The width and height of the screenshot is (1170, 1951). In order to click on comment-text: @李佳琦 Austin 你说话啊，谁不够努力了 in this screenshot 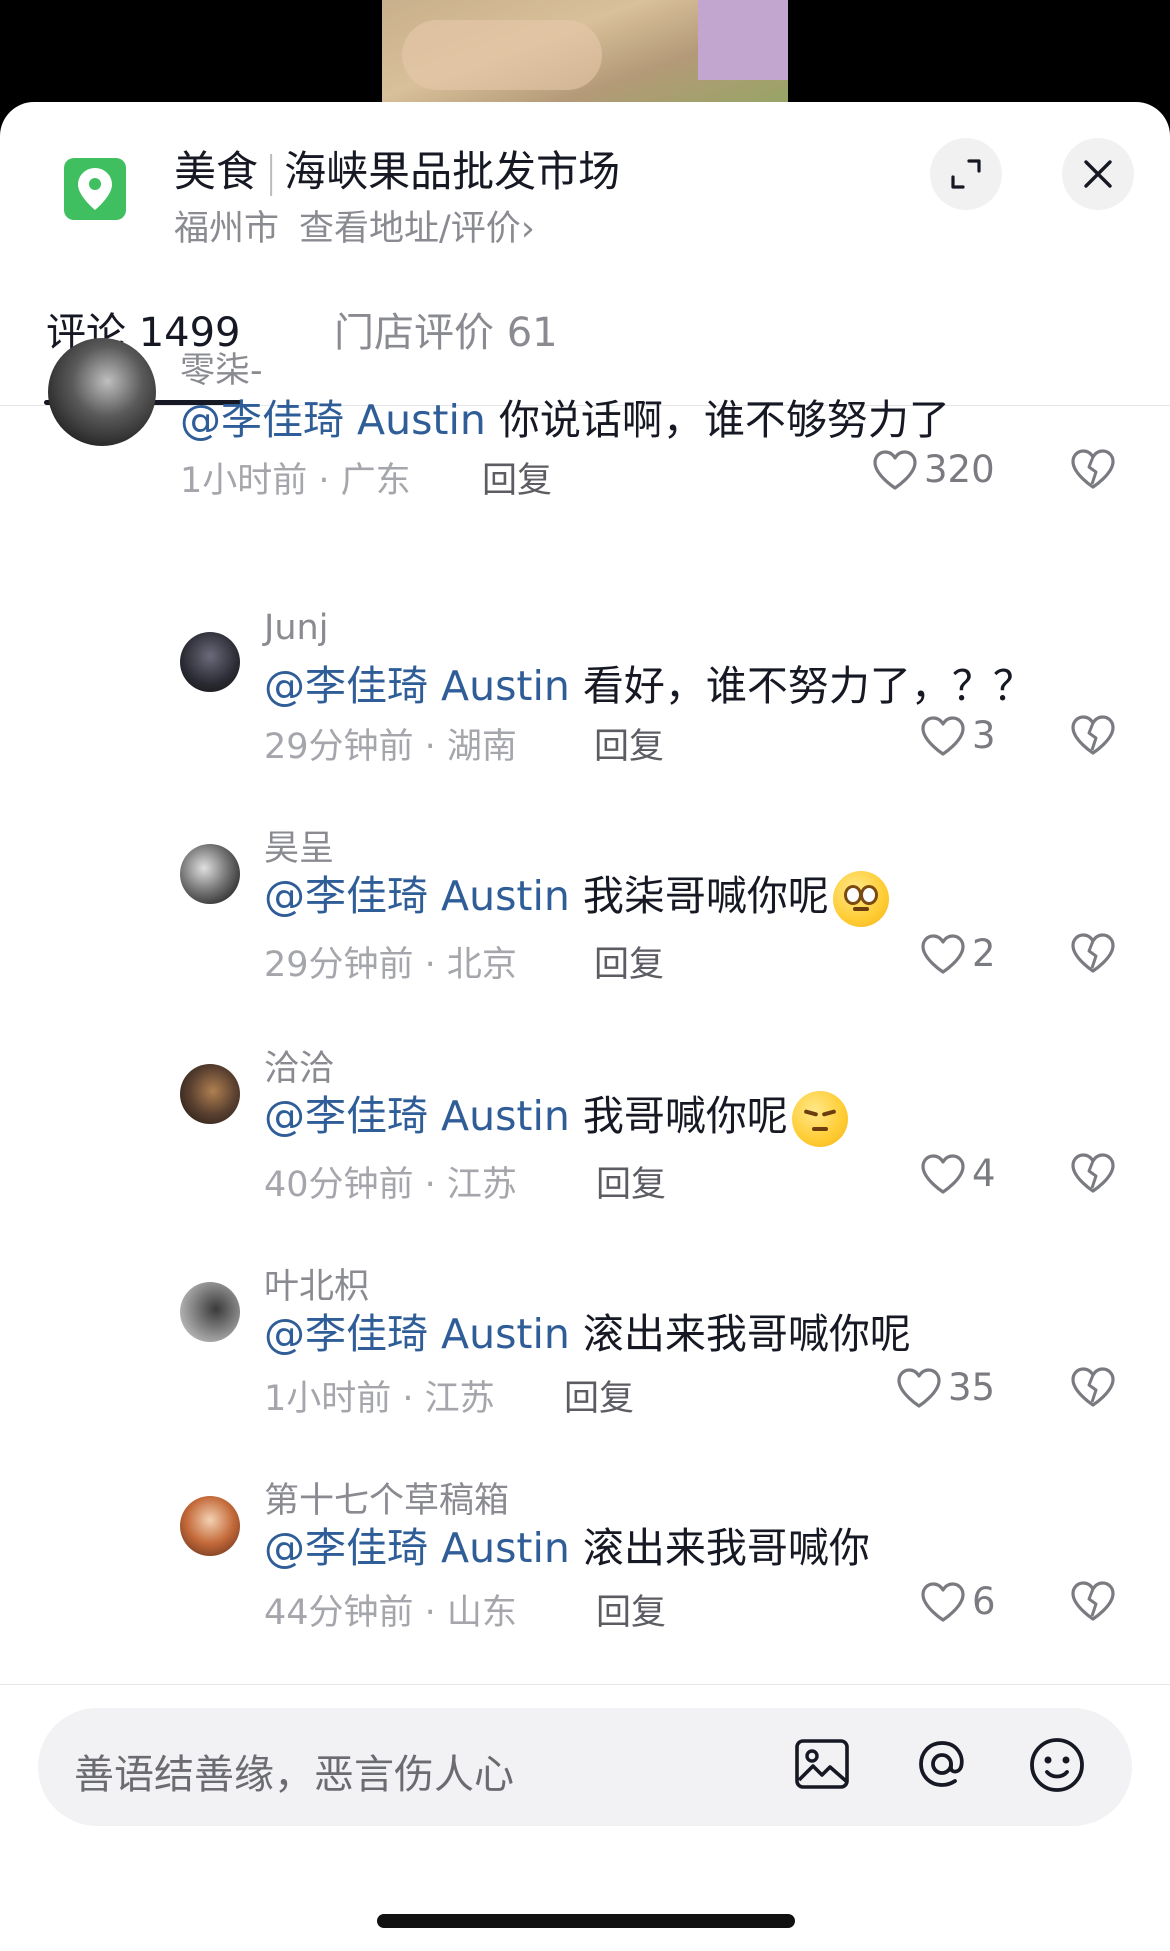, I will do `click(565, 416)`.